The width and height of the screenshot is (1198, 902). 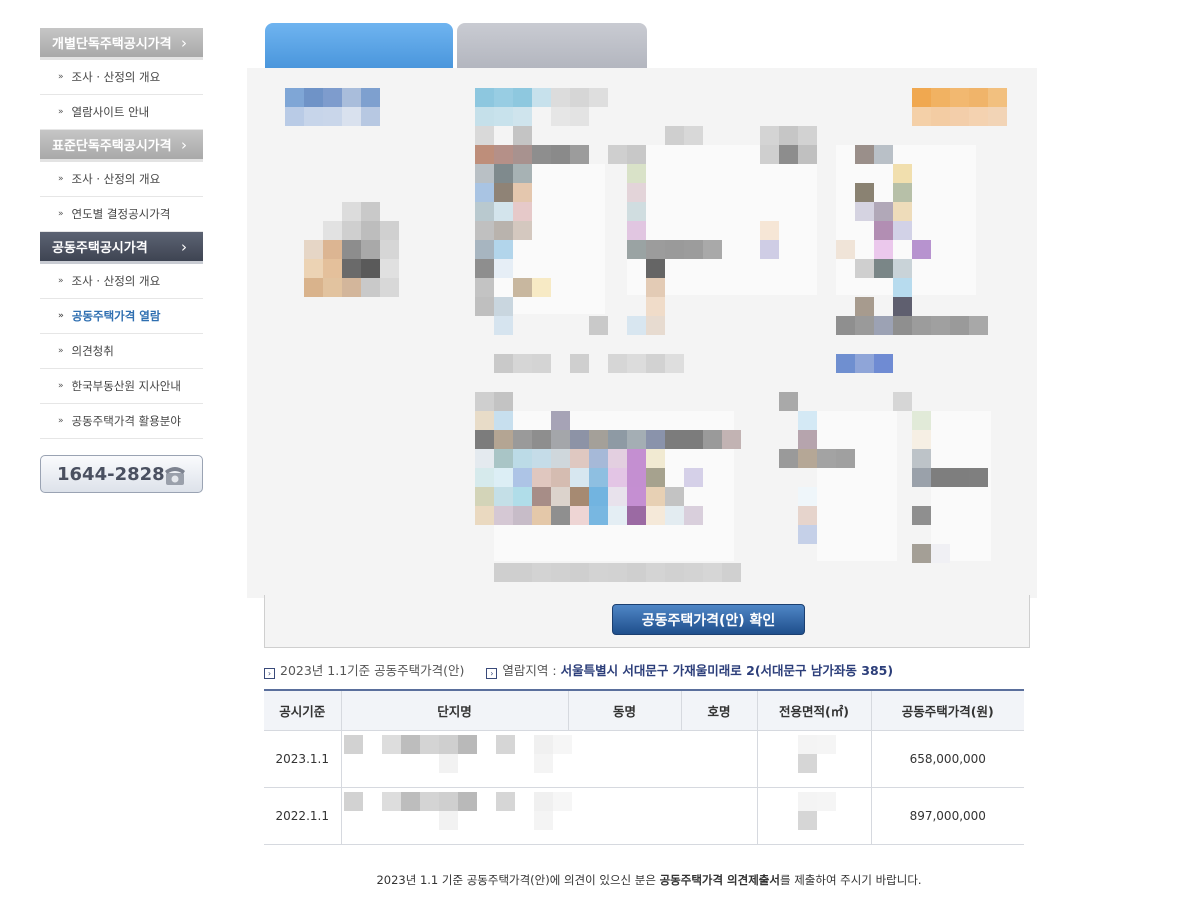 What do you see at coordinates (121, 44) in the screenshot?
I see `sidebar-section-individual-house: 개별단독주택공시가격 ›` at bounding box center [121, 44].